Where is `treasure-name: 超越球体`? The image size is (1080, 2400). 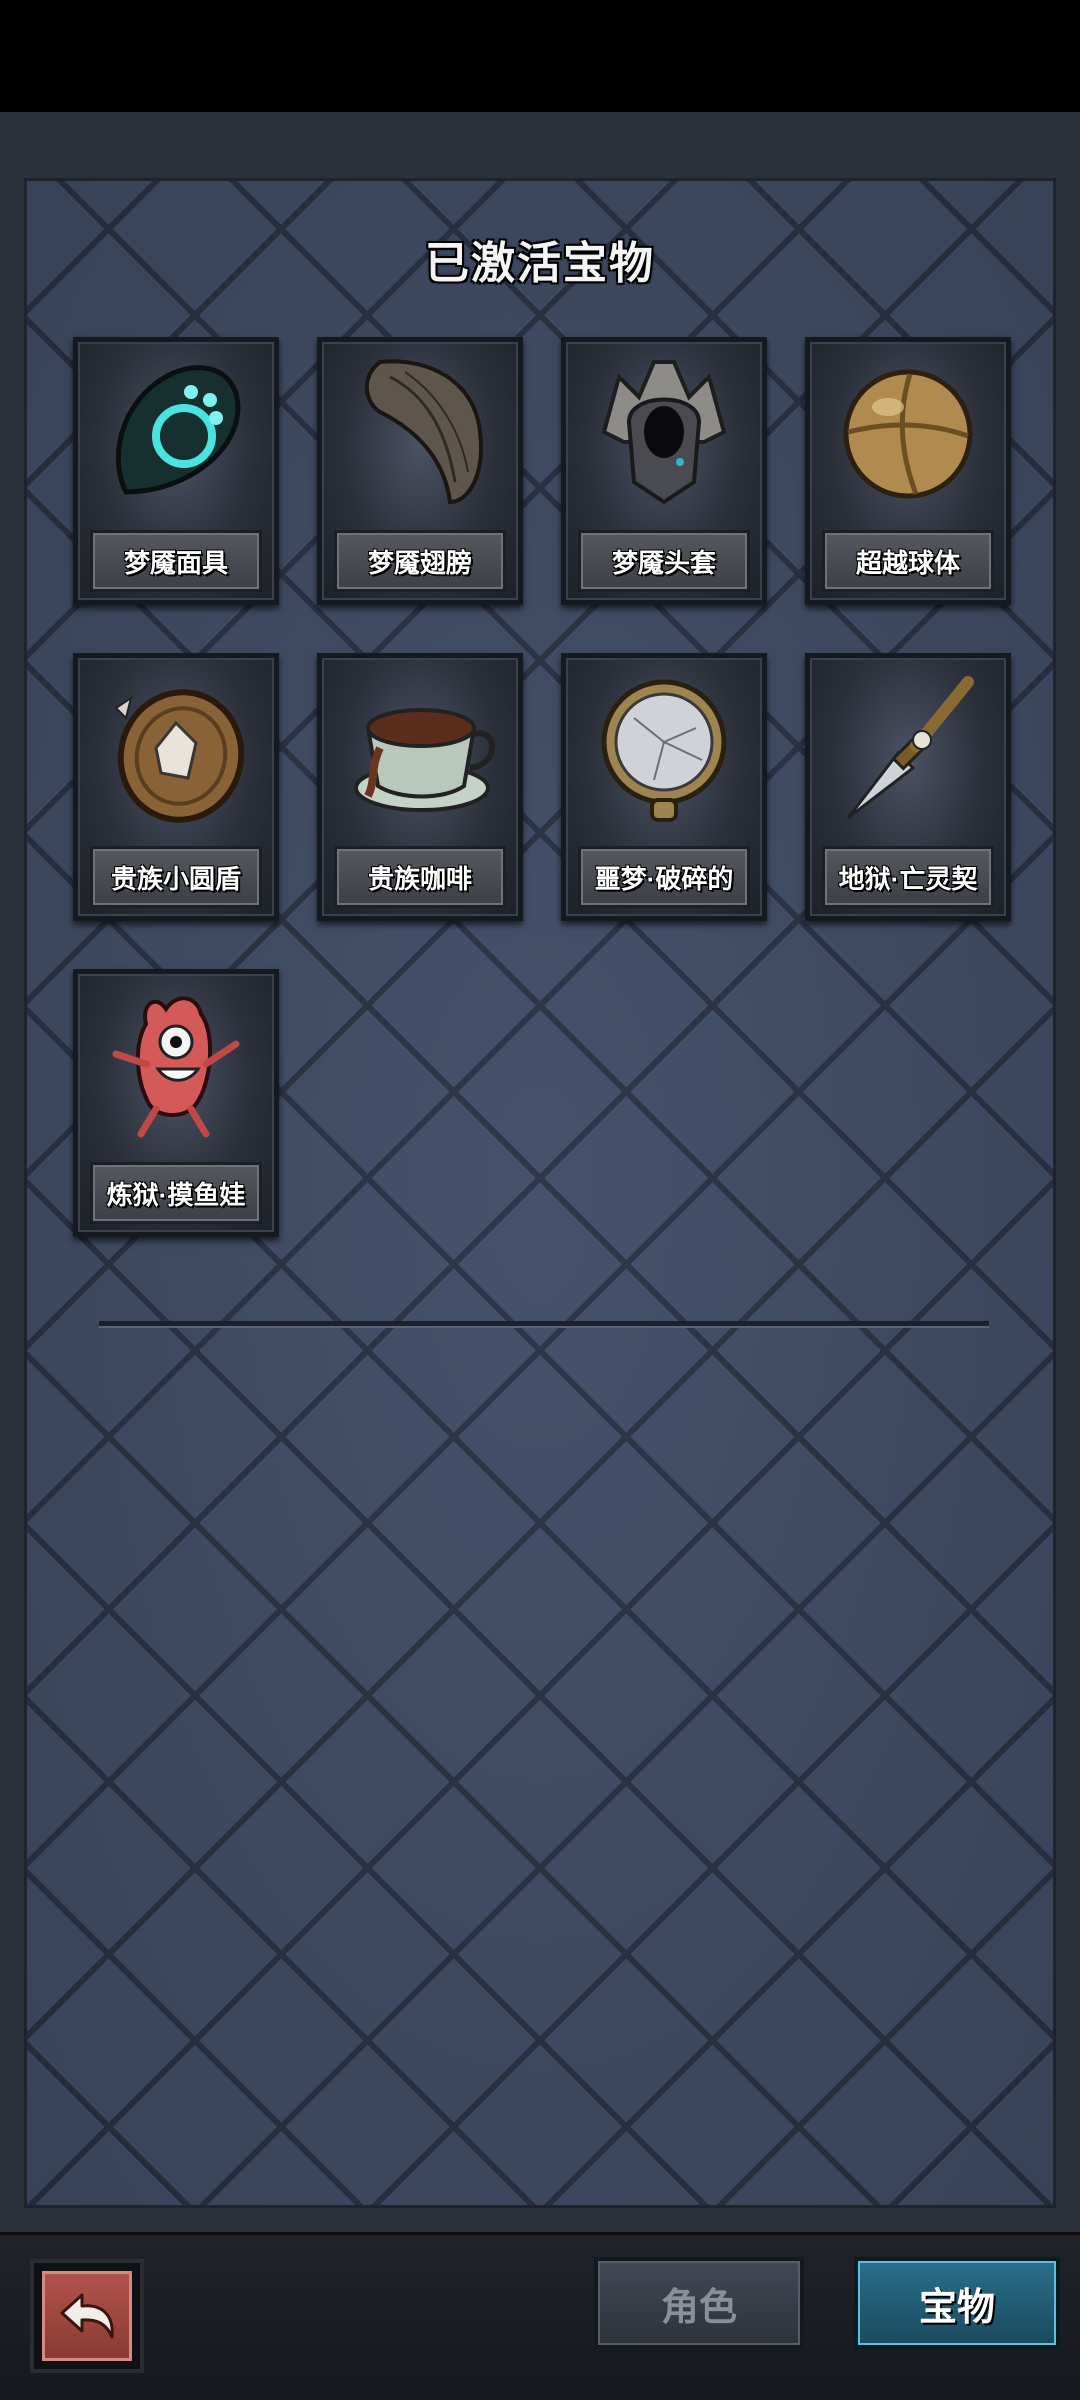 treasure-name: 超越球体 is located at coordinates (908, 561).